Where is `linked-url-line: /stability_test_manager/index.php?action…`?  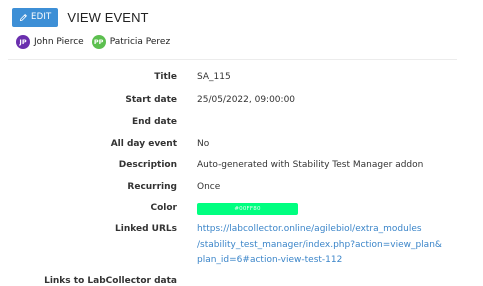
linked-url-line: /stability_test_manager/index.php?action… is located at coordinates (319, 246).